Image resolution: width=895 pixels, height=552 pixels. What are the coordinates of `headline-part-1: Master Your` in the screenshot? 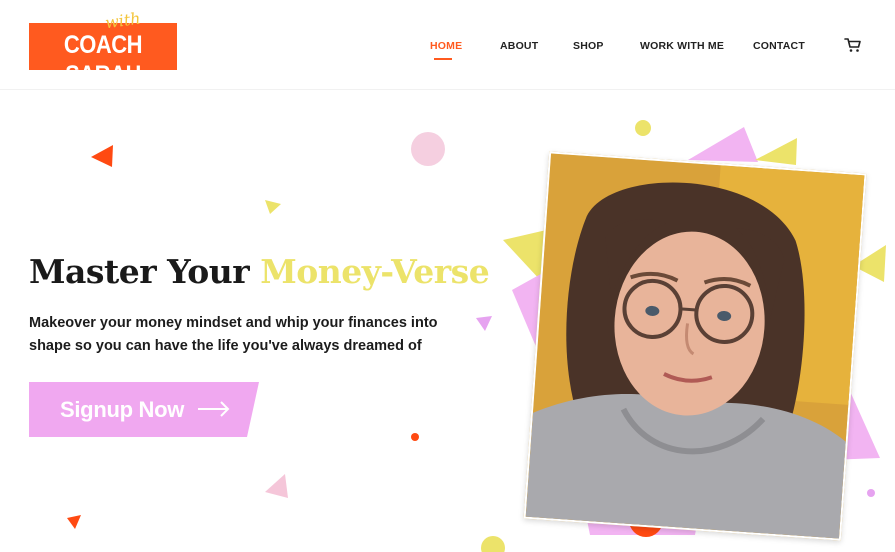 It's located at (139, 271).